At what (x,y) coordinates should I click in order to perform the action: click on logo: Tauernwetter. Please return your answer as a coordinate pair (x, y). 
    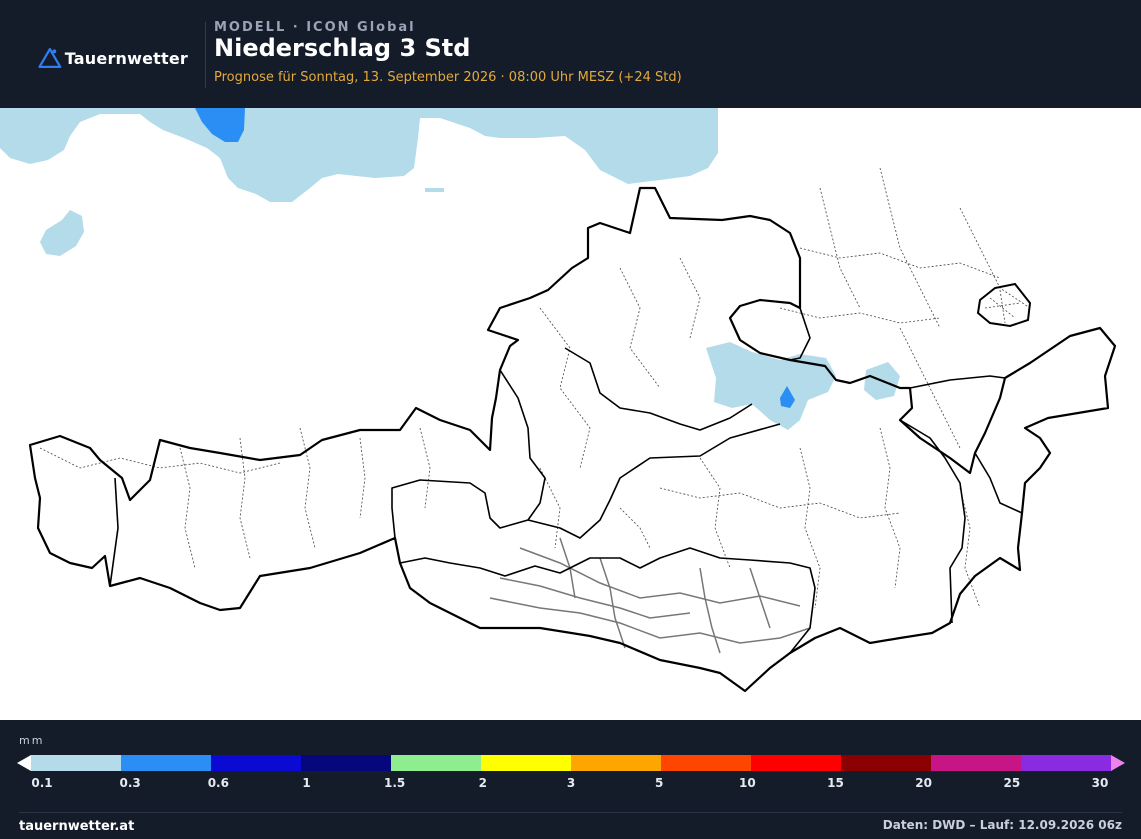
    Looking at the image, I should click on (113, 58).